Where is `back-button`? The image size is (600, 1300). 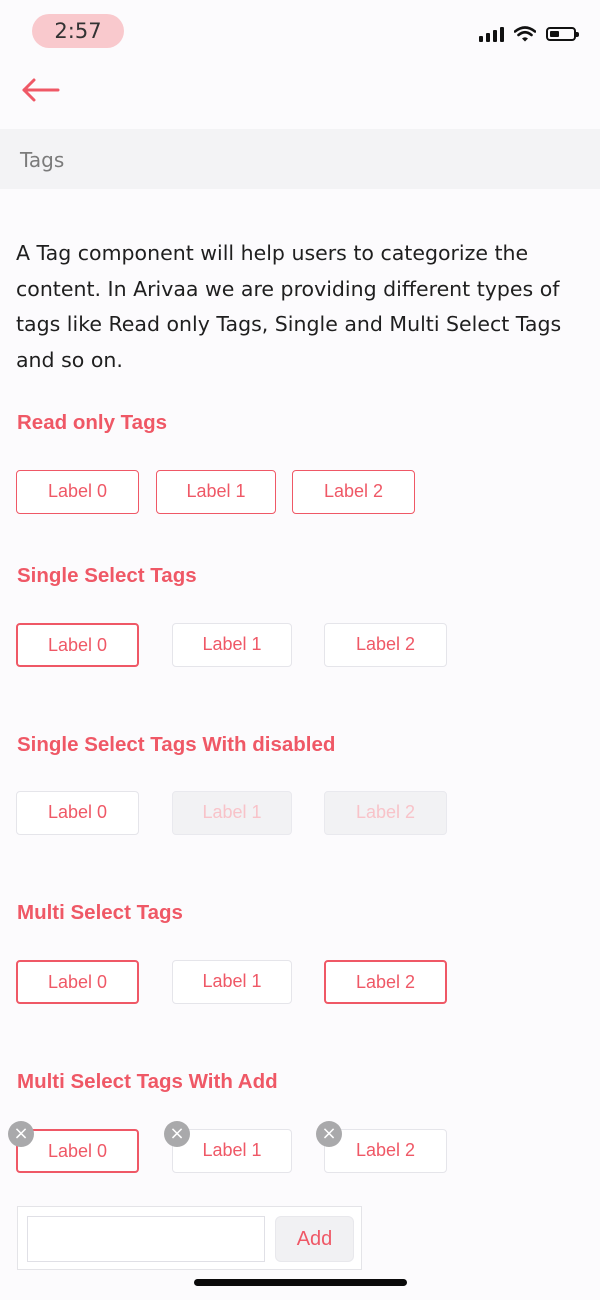 back-button is located at coordinates (42, 90).